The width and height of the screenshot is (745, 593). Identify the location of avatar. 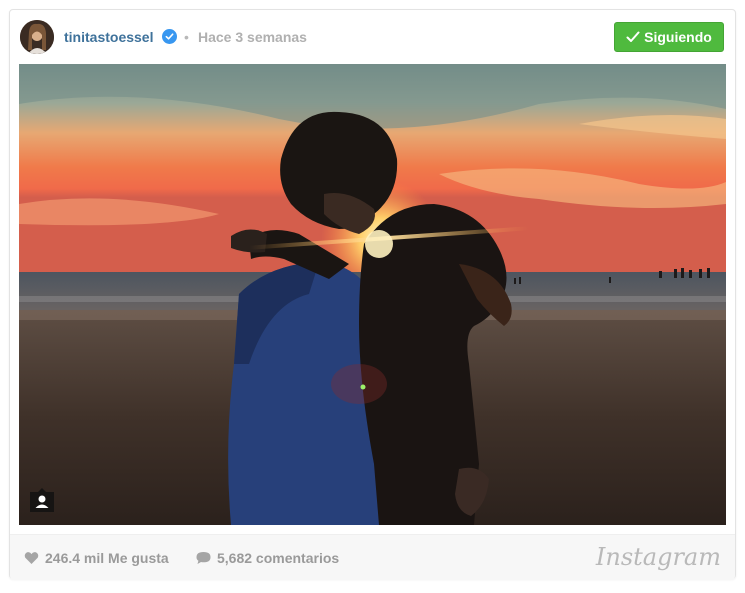
(37, 37).